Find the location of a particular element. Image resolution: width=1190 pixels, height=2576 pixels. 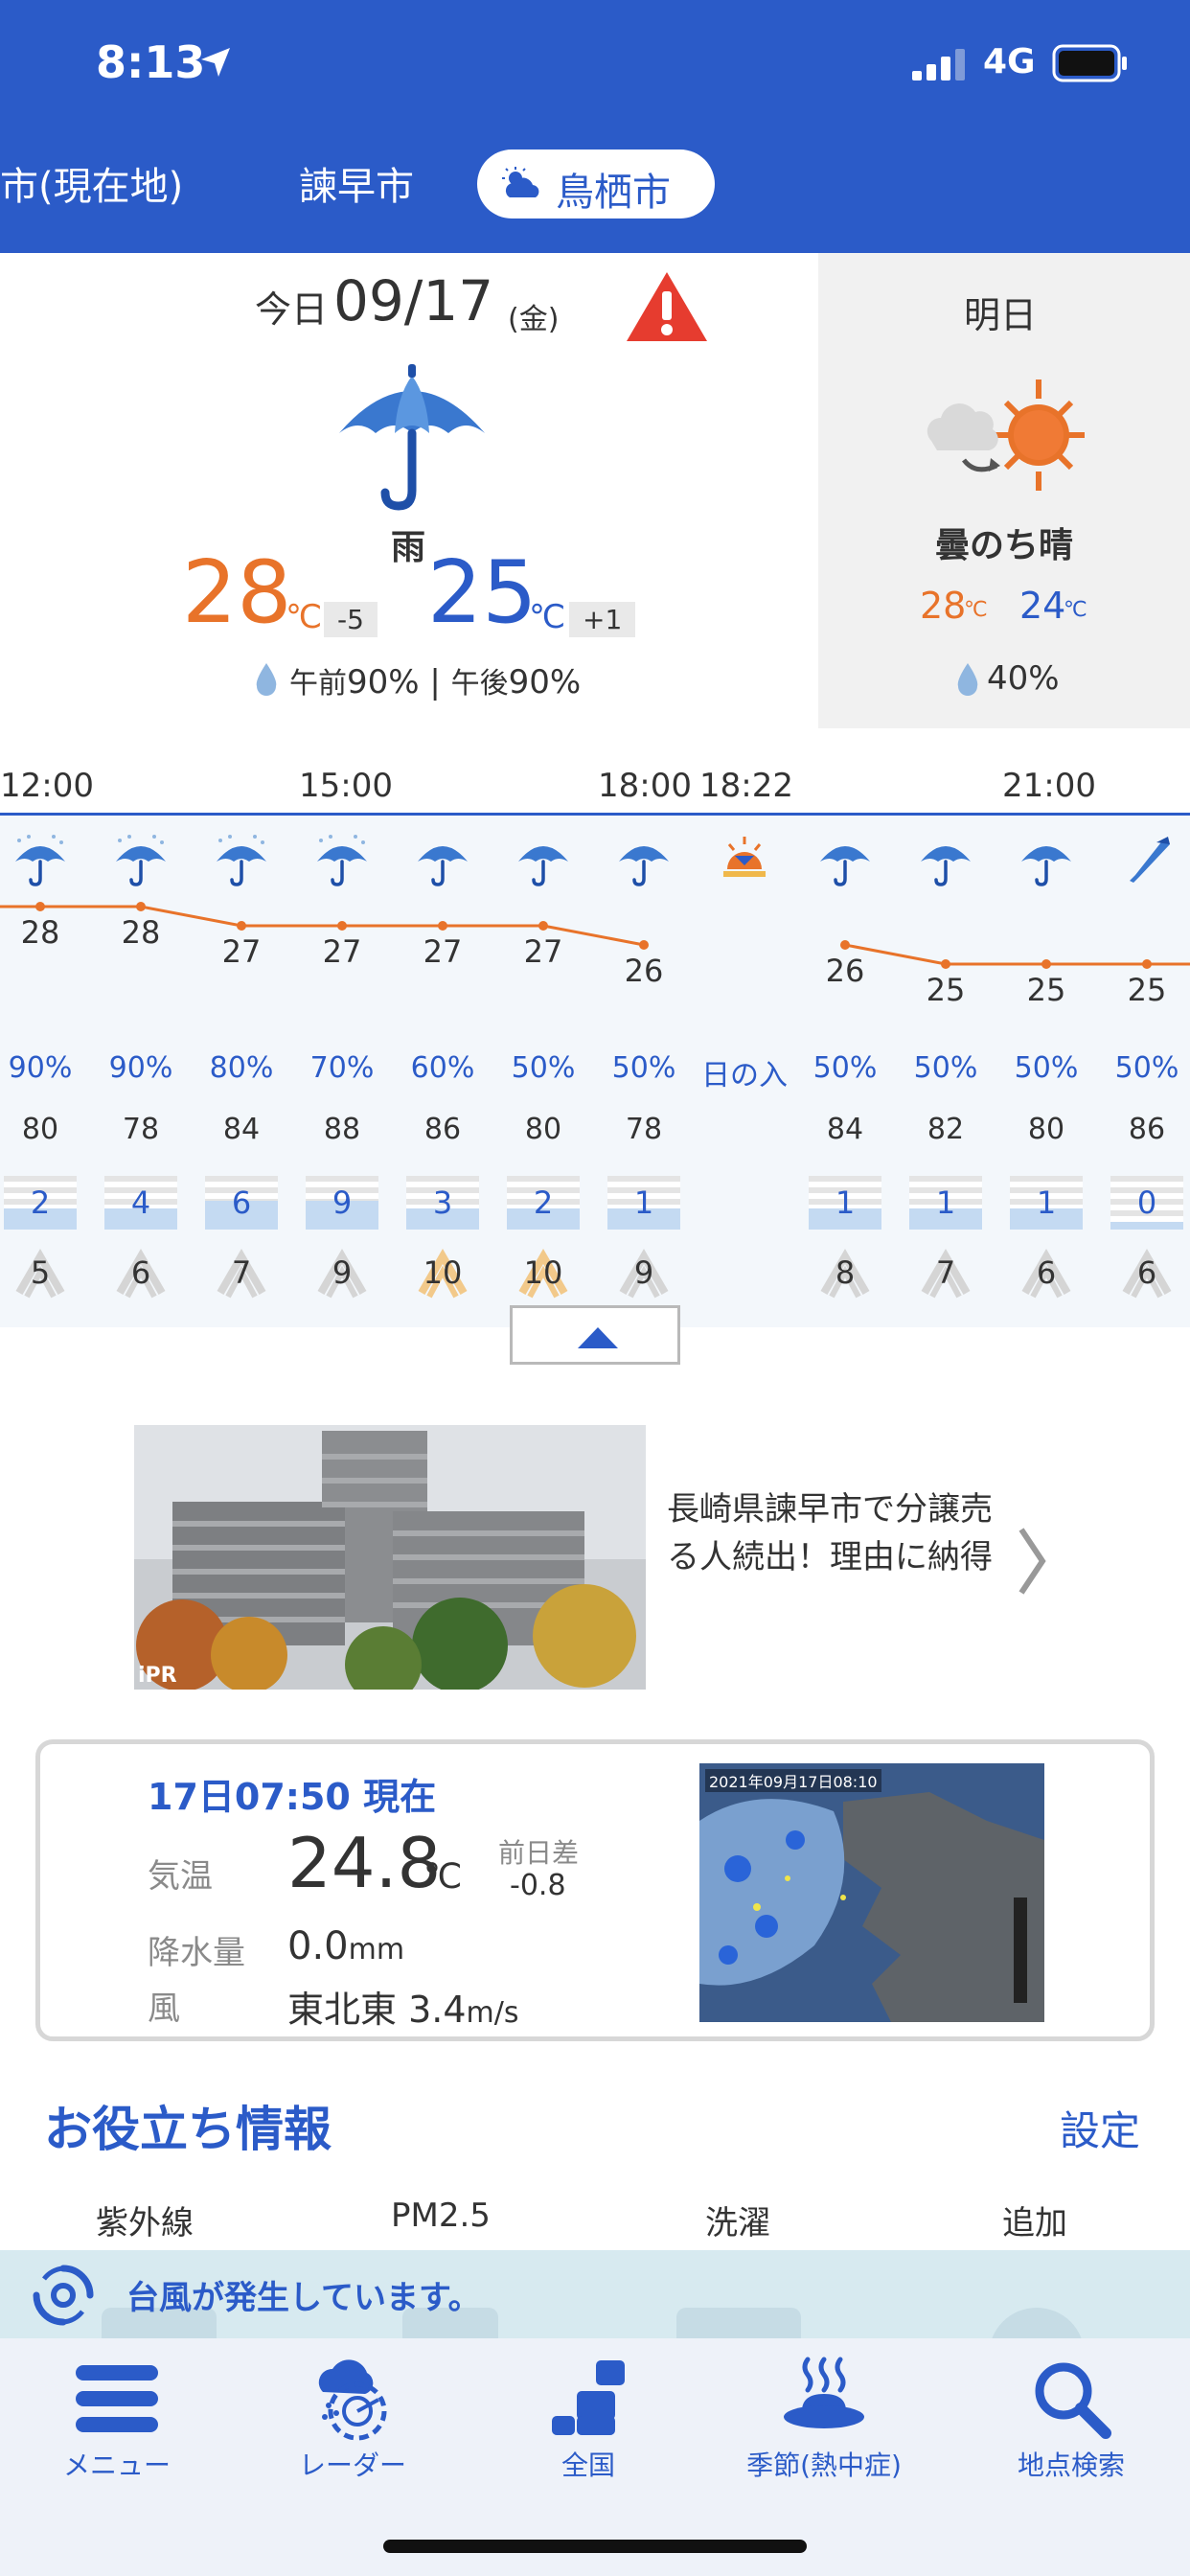

info-item-add: 追加 is located at coordinates (1035, 2219).